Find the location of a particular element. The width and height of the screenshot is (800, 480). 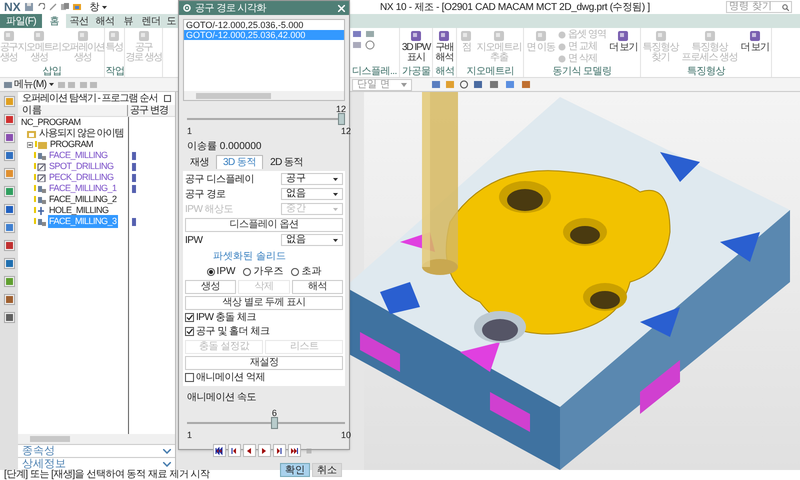

menu-button: 메뉴(M) is located at coordinates (29, 84).